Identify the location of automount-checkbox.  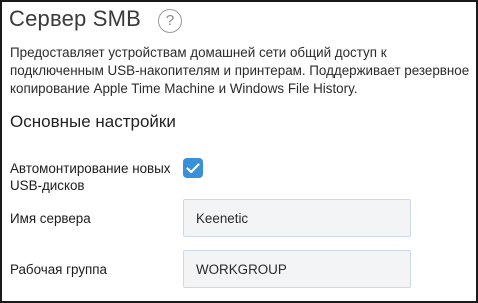
(193, 168).